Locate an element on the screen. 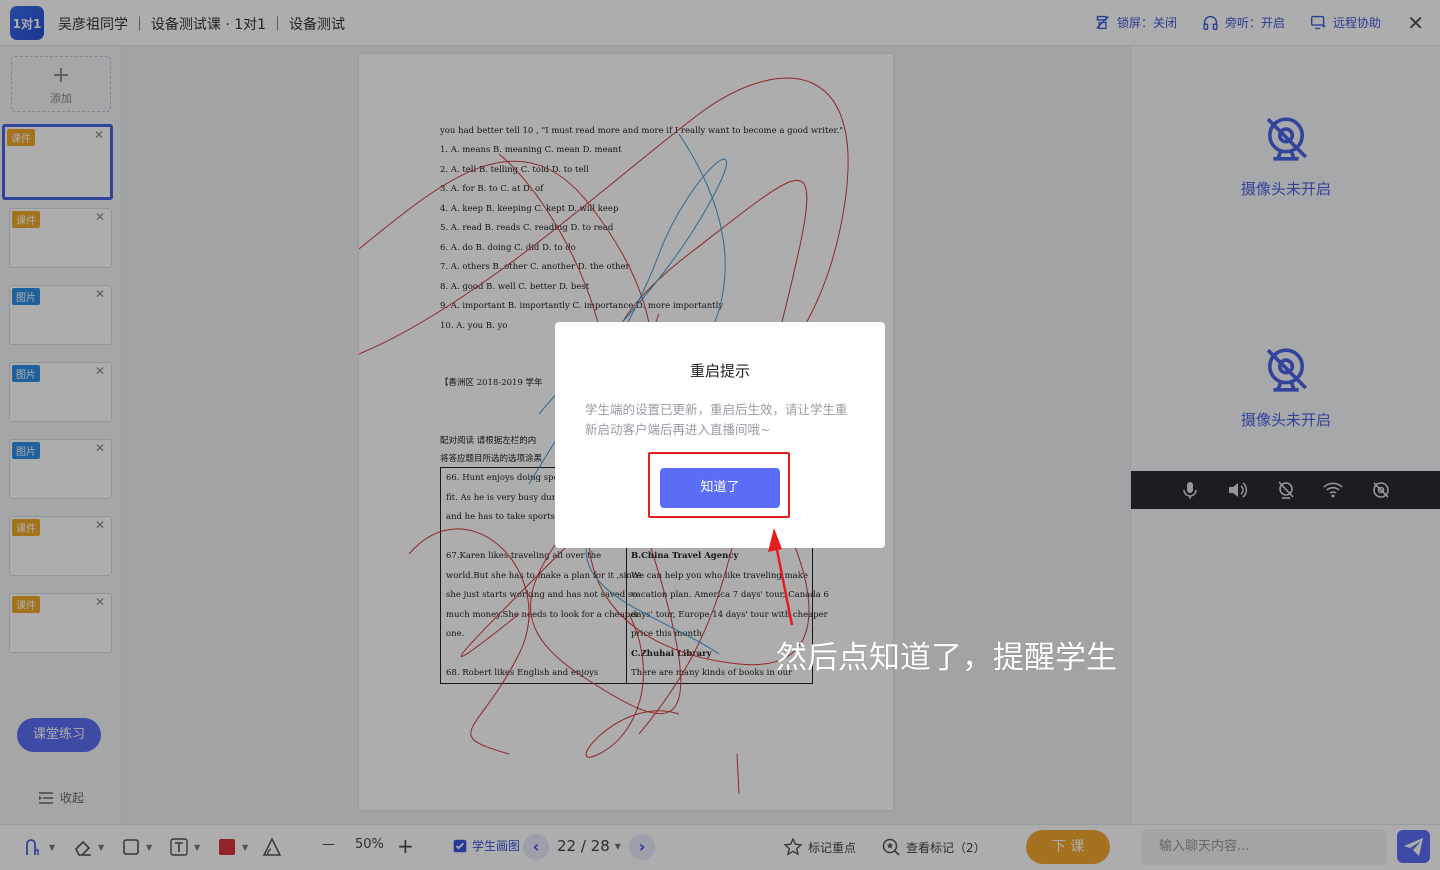 This screenshot has width=1440, height=870. highlight-box is located at coordinates (719, 485).